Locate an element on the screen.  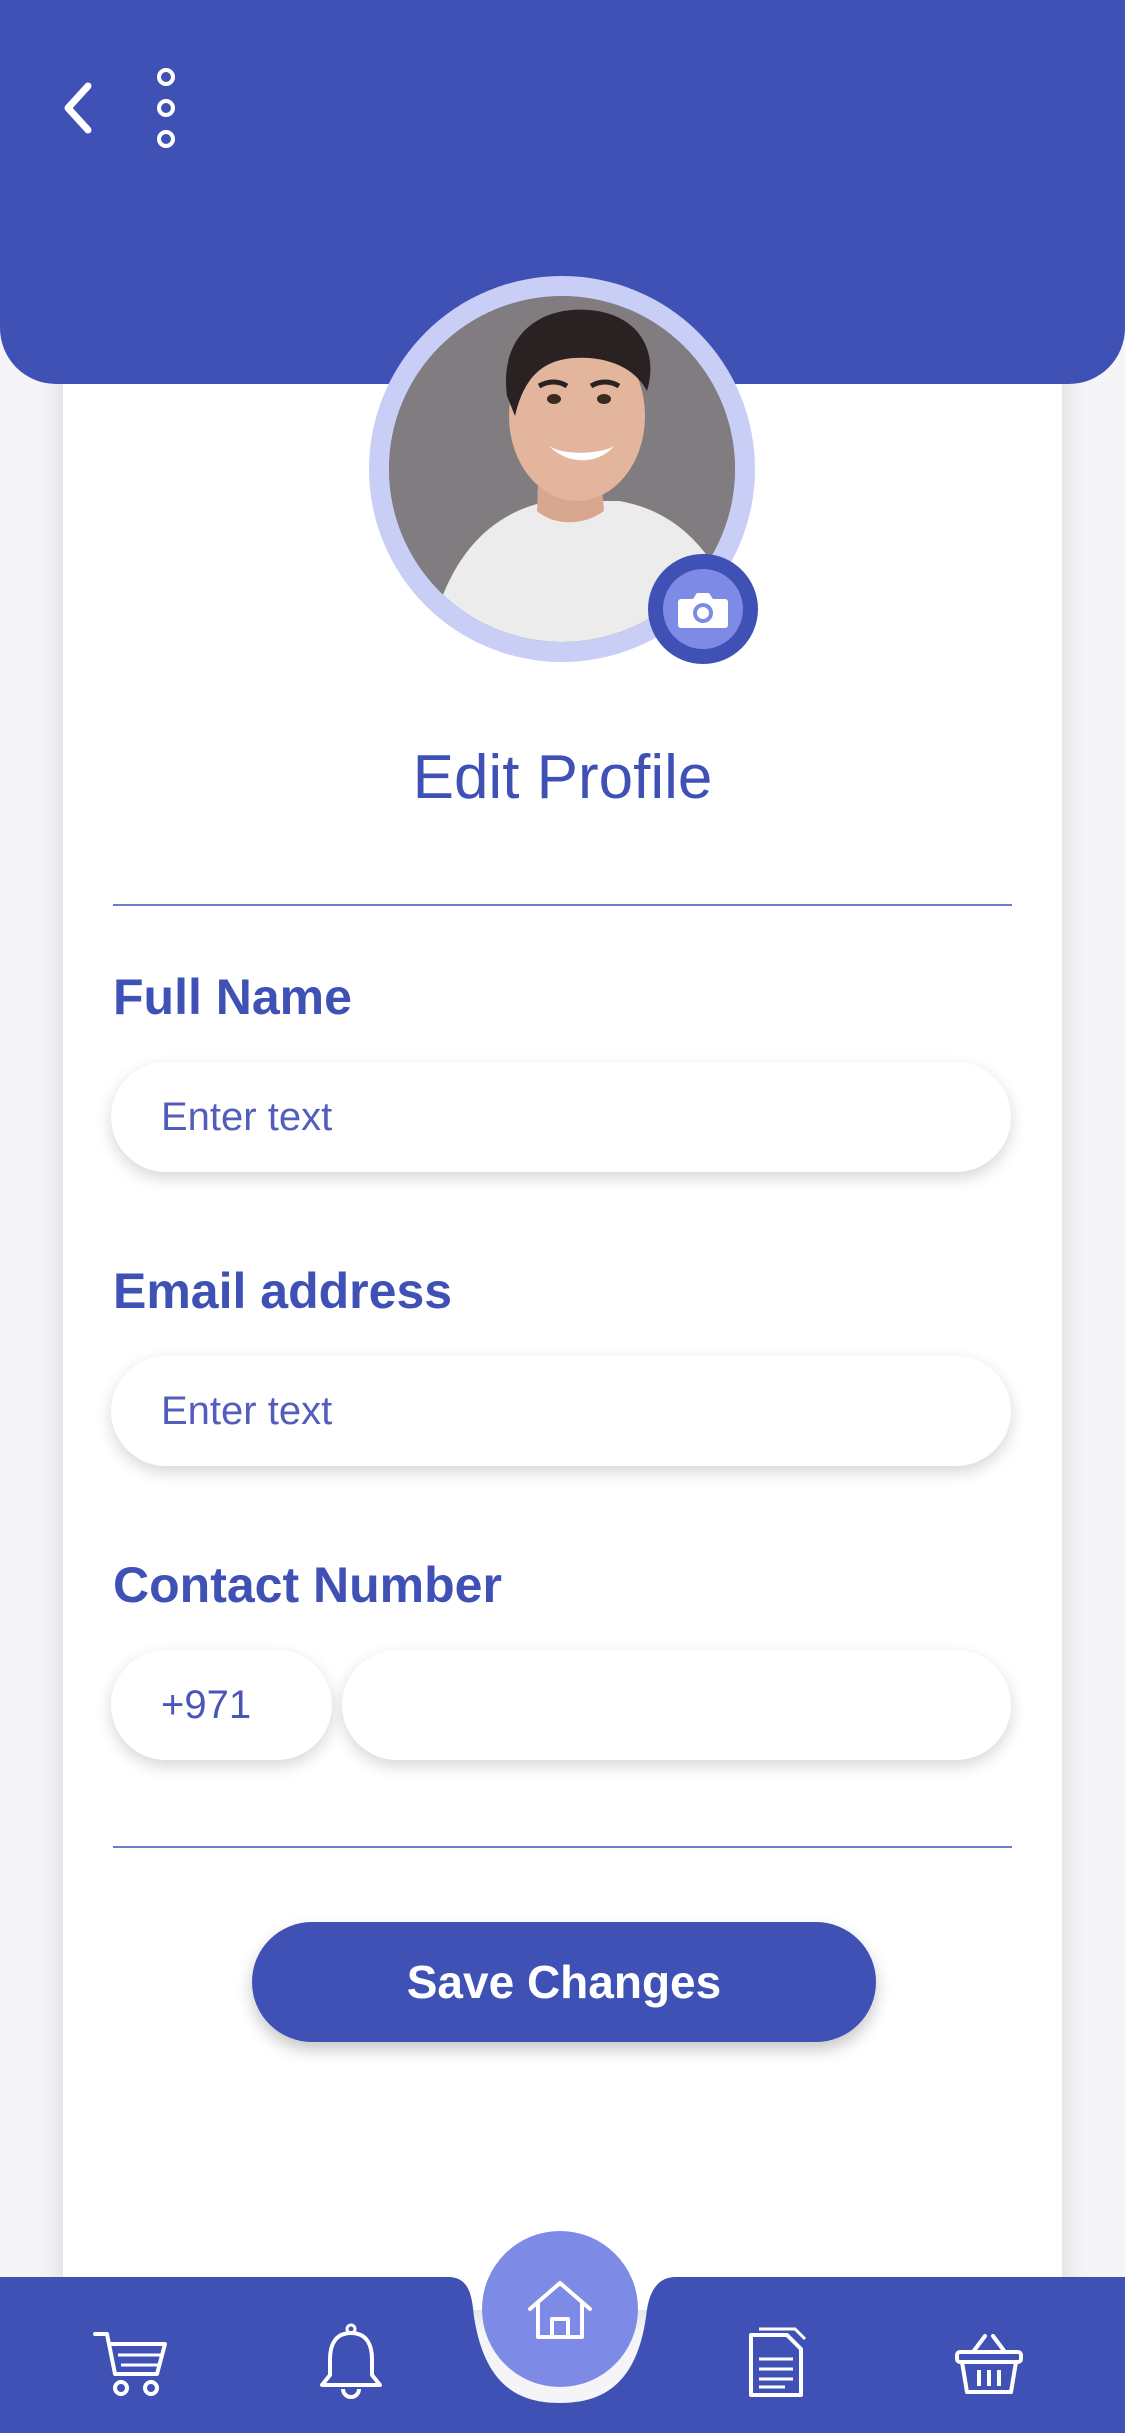
email-field is located at coordinates (561, 1411).